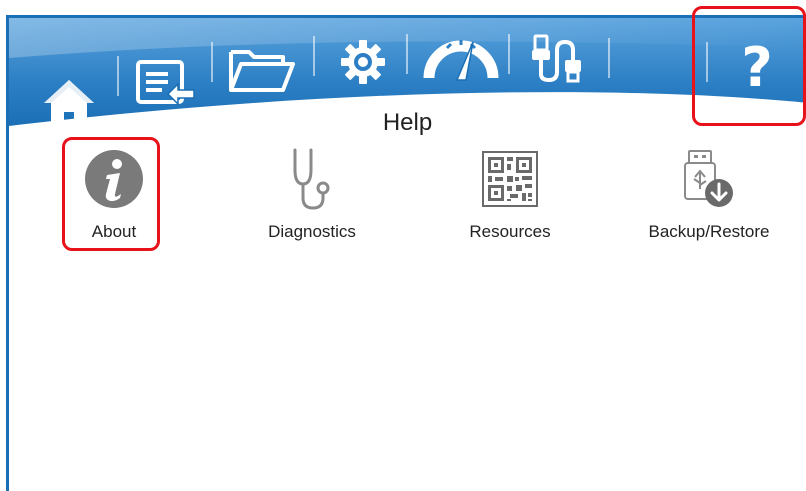 Image resolution: width=806 pixels, height=491 pixels. I want to click on stethoscope-icon, so click(311, 179).